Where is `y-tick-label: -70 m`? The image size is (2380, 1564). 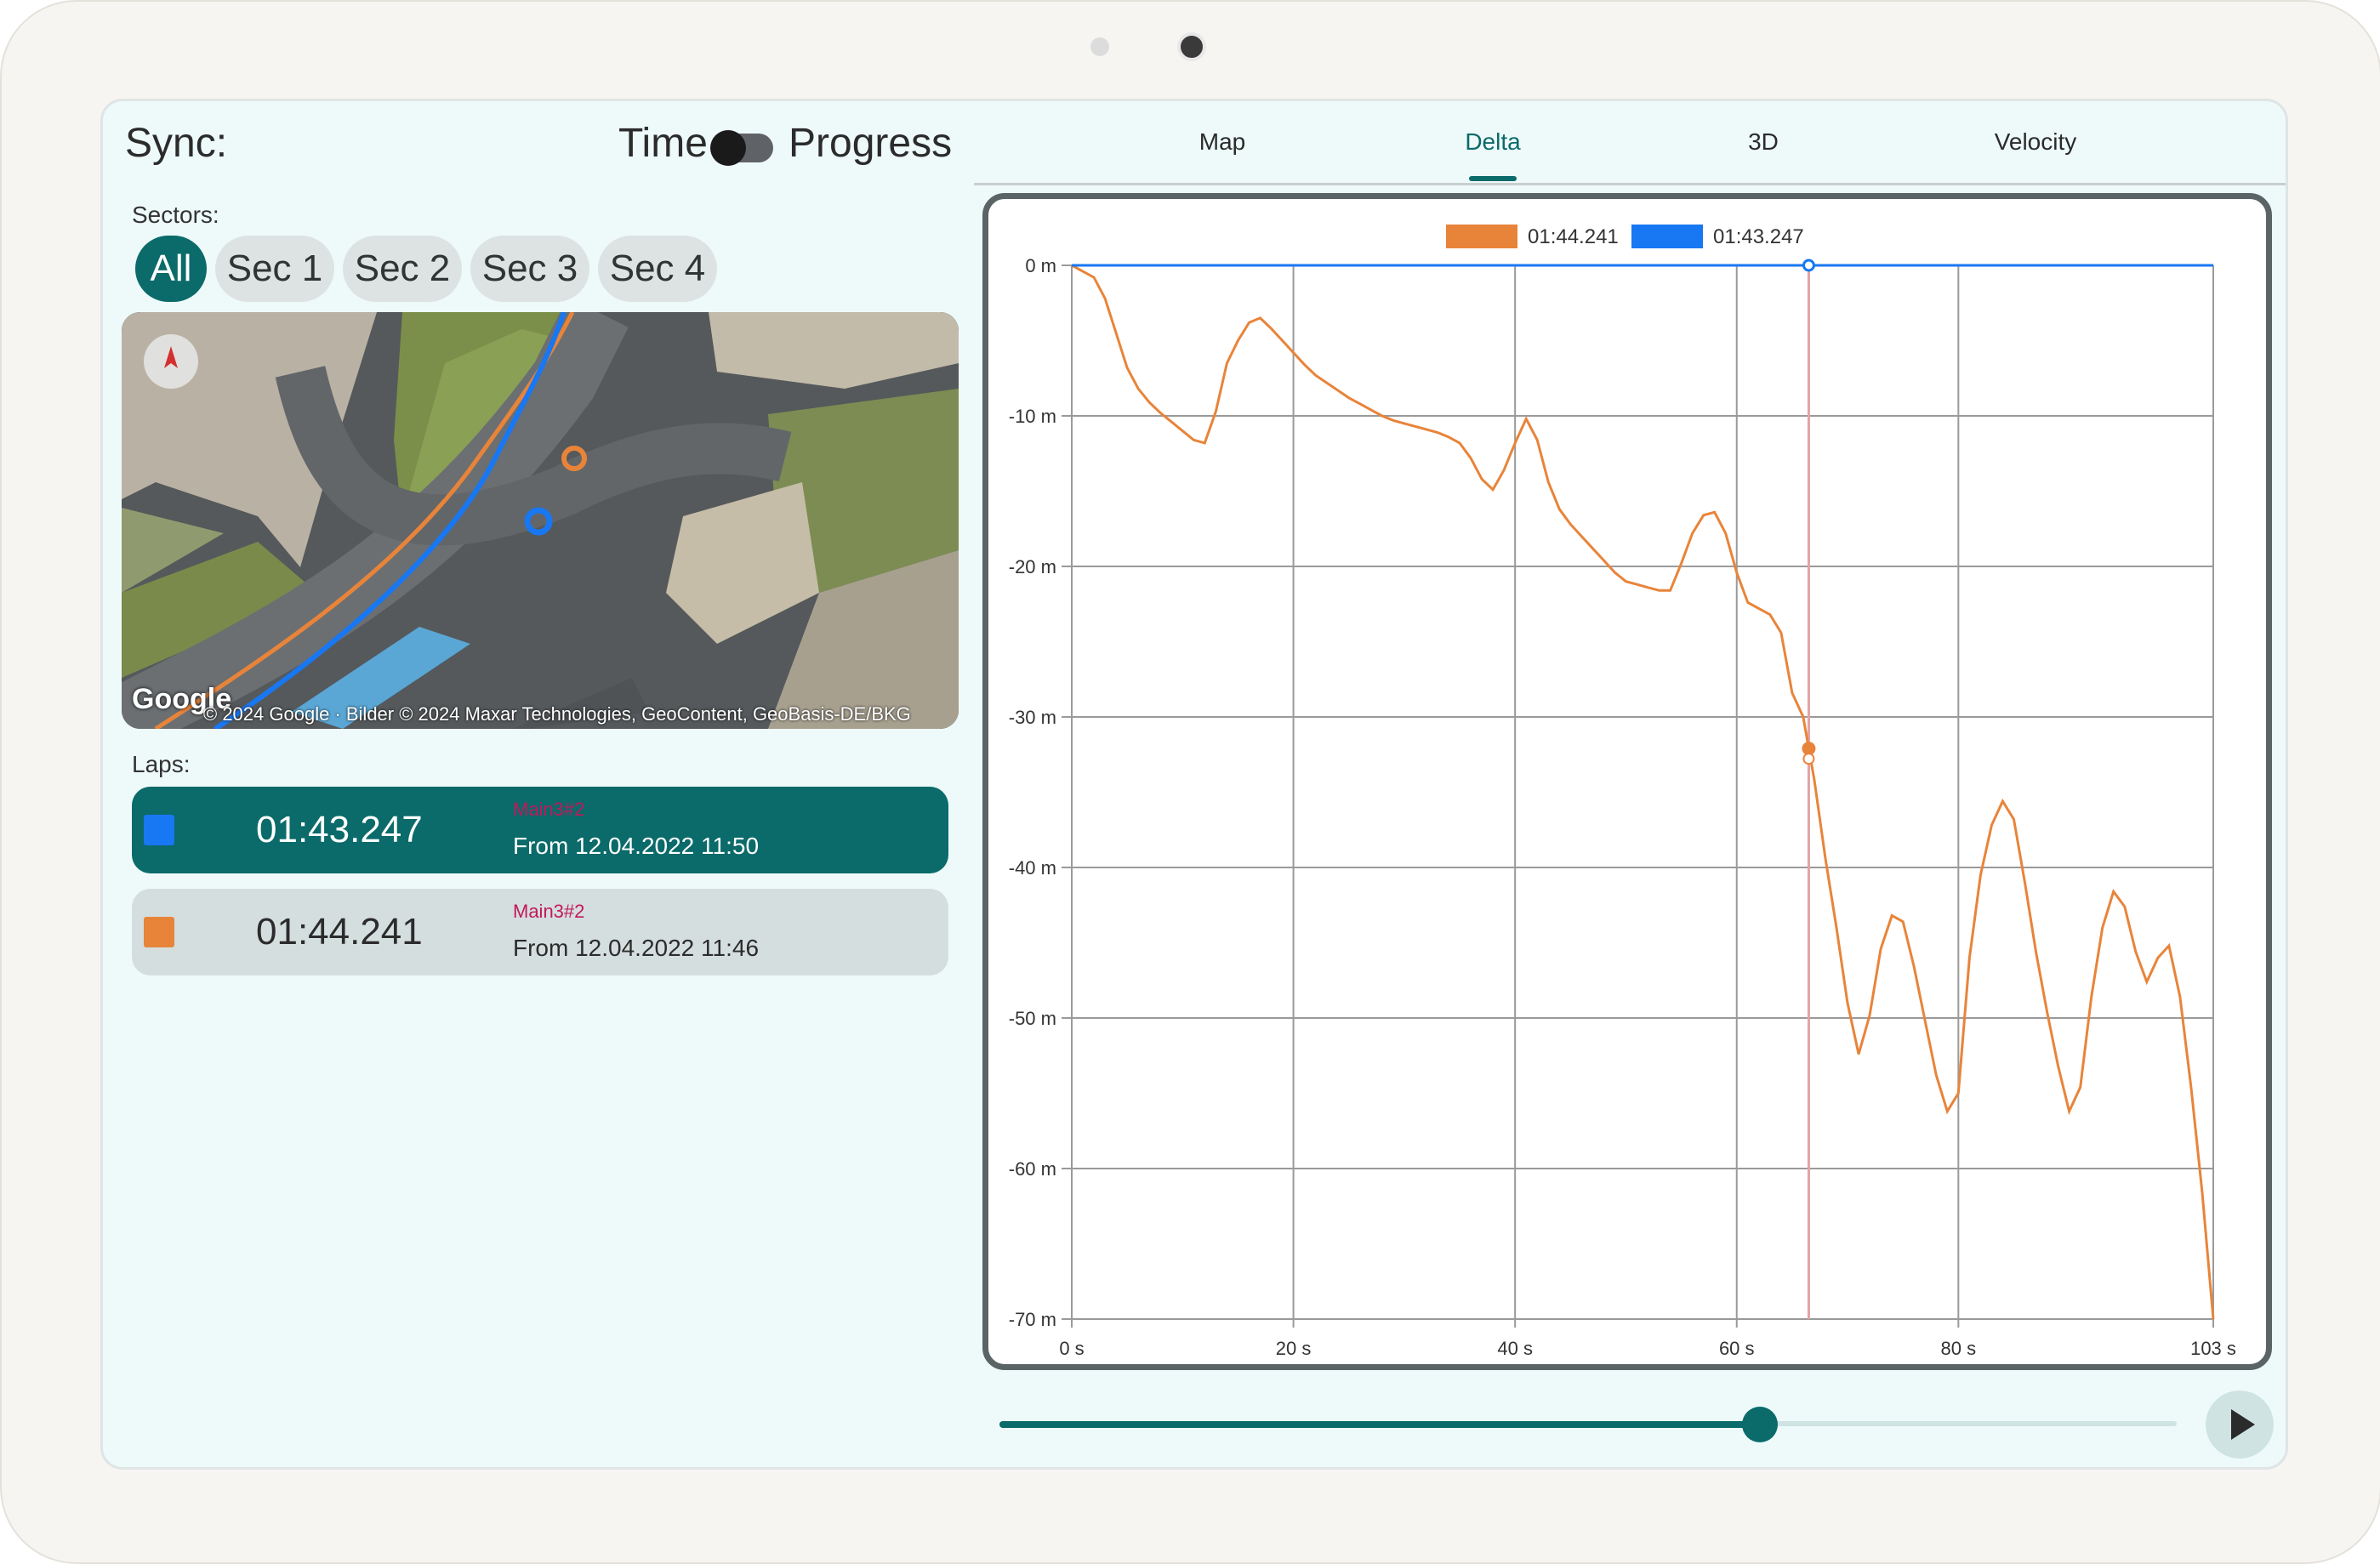
y-tick-label: -70 m is located at coordinates (1032, 1319).